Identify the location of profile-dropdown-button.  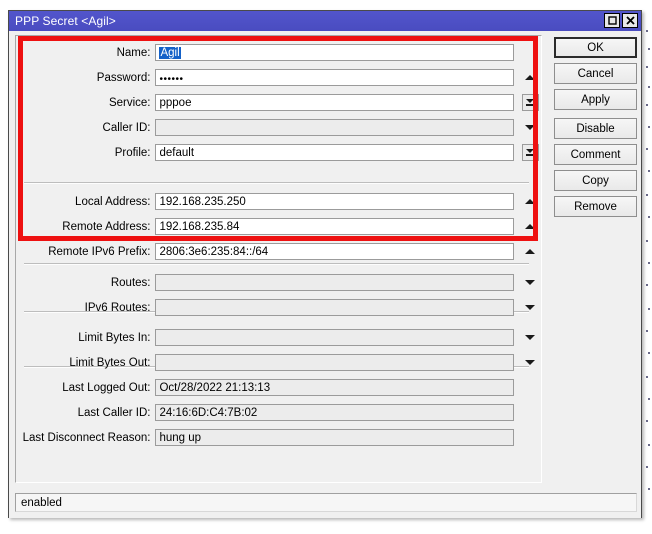
(530, 152).